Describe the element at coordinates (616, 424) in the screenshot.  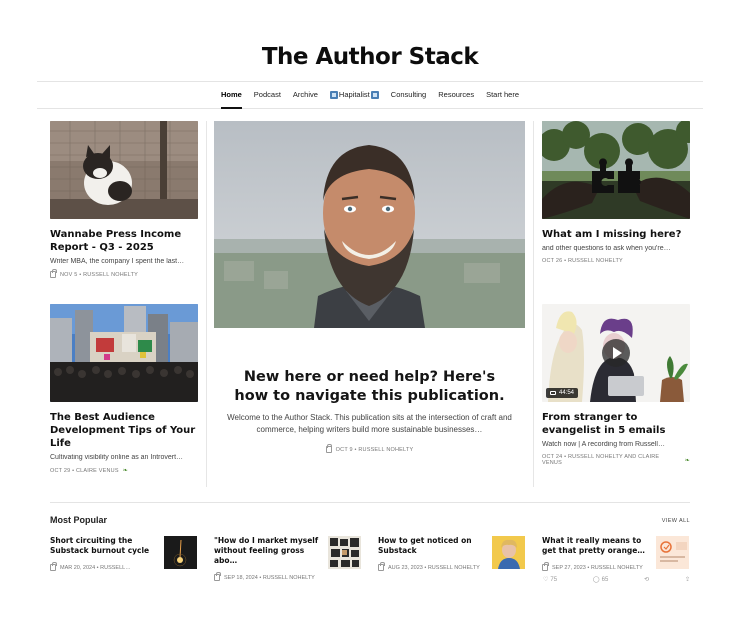
I see `post-title: From stranger to evangelist in 5 emails` at that location.